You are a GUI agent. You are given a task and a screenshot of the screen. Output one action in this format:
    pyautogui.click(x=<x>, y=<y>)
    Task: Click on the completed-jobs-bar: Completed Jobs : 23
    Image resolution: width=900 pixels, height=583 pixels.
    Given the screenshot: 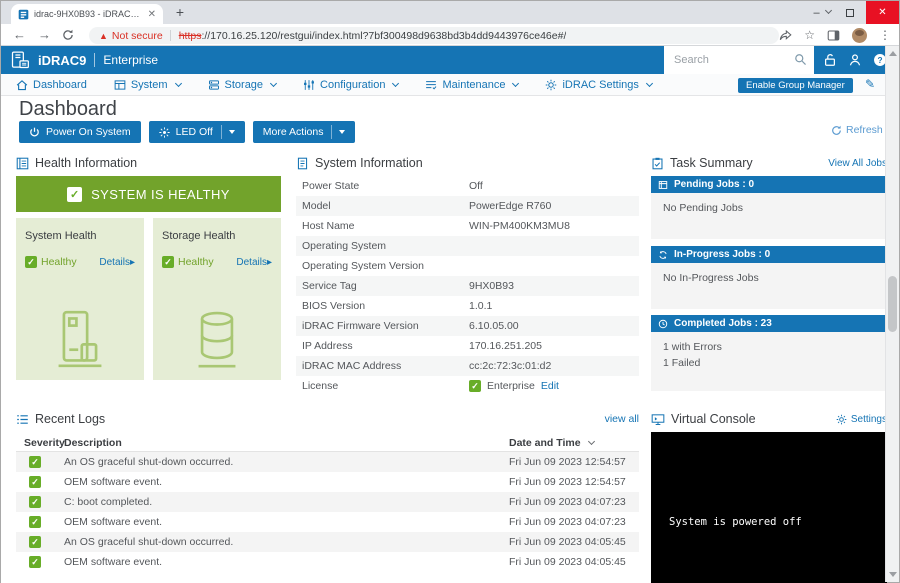 What is the action you would take?
    pyautogui.click(x=769, y=323)
    